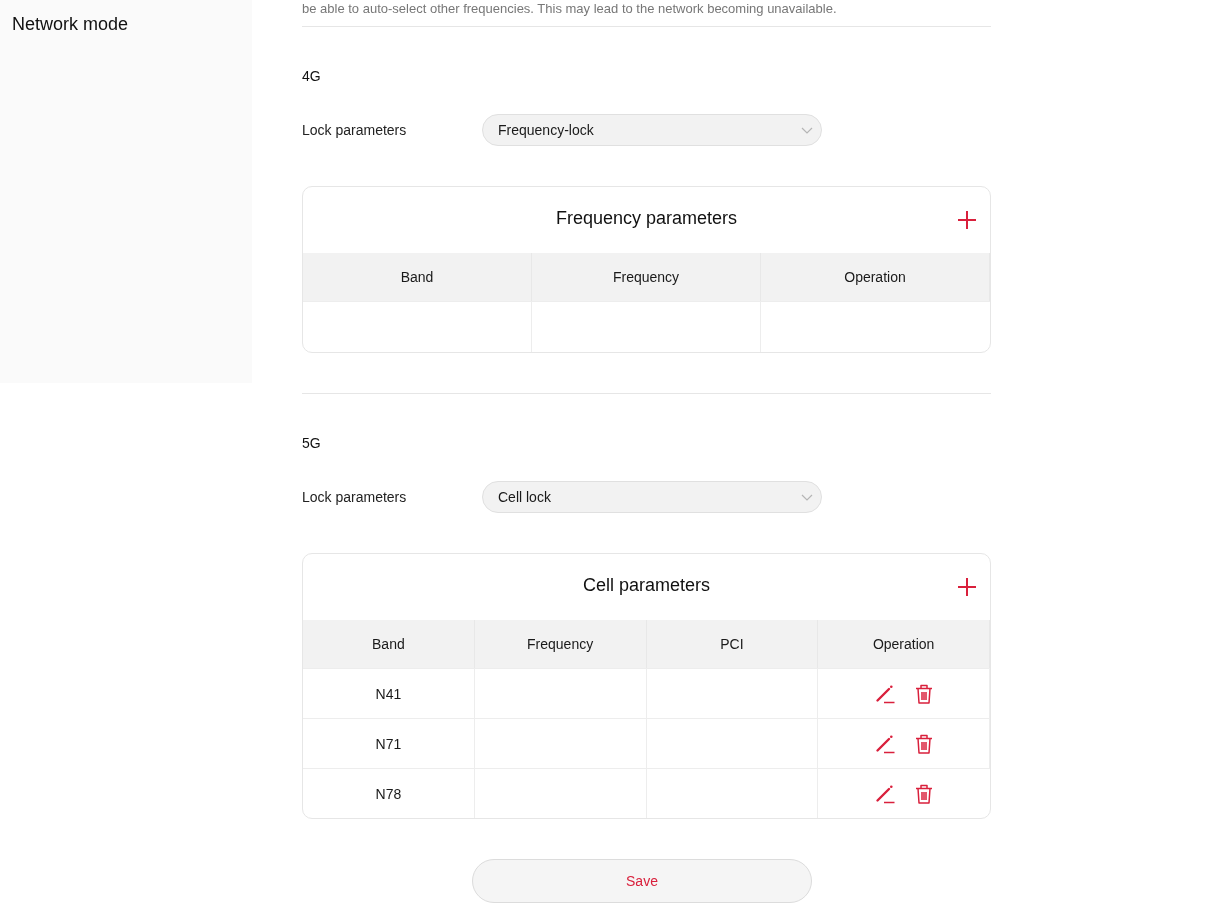  What do you see at coordinates (570, 8) in the screenshot?
I see `notice-text: be able to auto-select other frequencies. This may lead to the network becoming unavailable.` at bounding box center [570, 8].